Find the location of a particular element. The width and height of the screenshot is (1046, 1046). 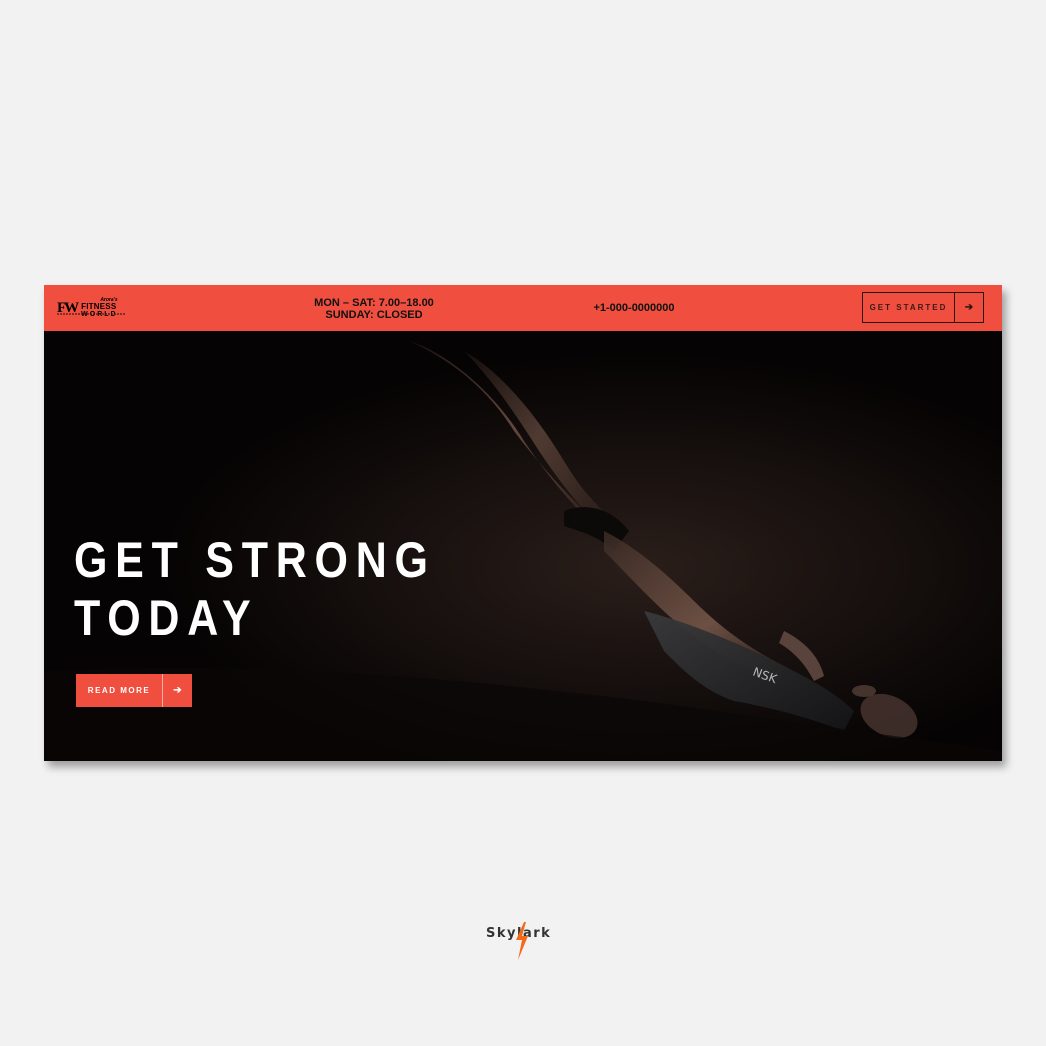

logo-tagline-decoration is located at coordinates (91, 314).